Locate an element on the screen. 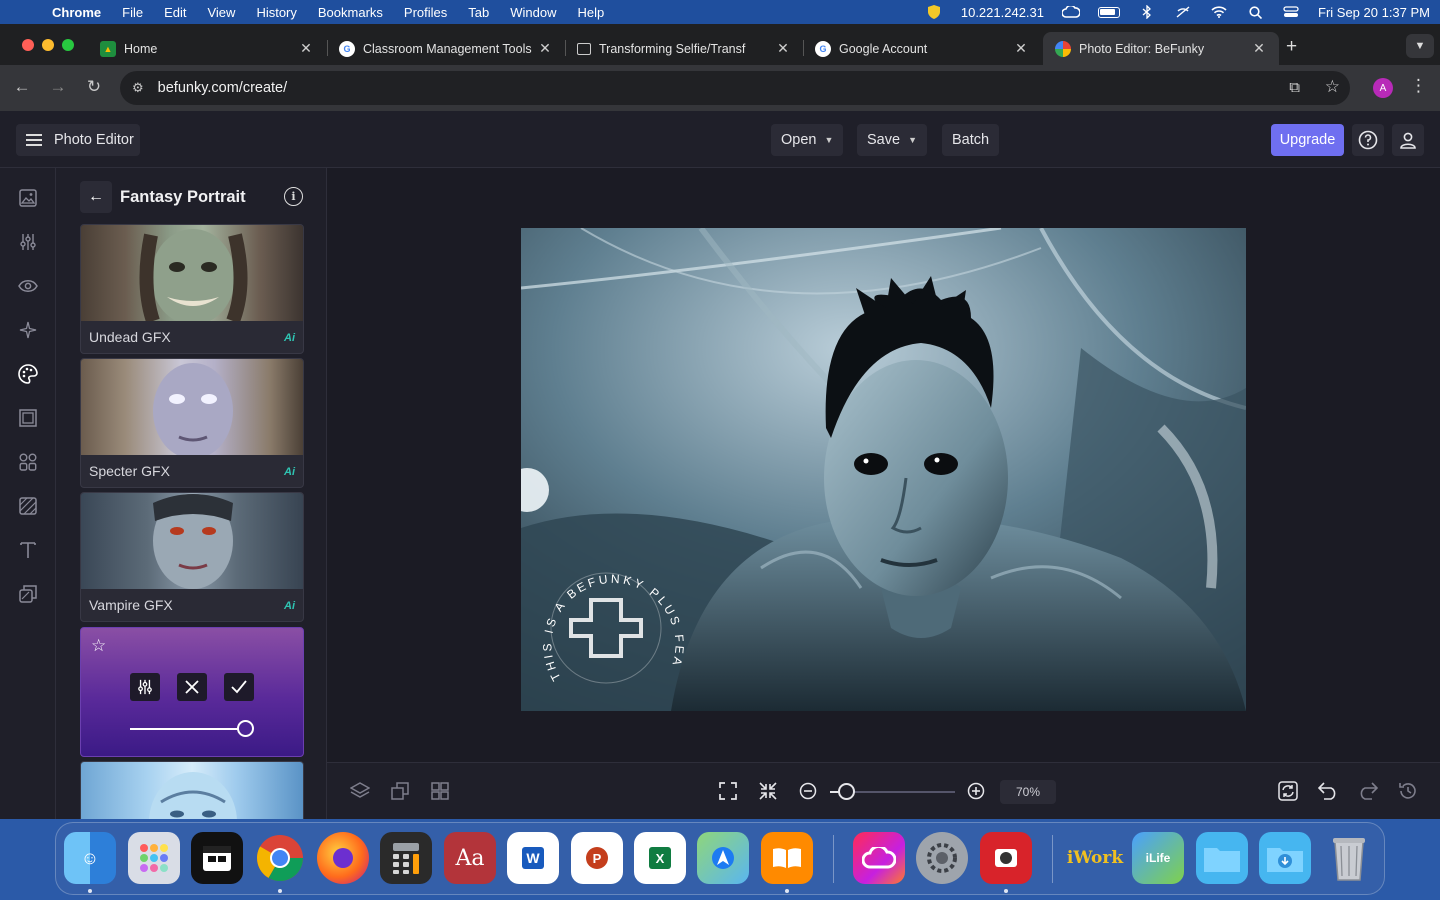 Image resolution: width=1440 pixels, height=900 pixels. microsoft-word-icon: W is located at coordinates (533, 858).